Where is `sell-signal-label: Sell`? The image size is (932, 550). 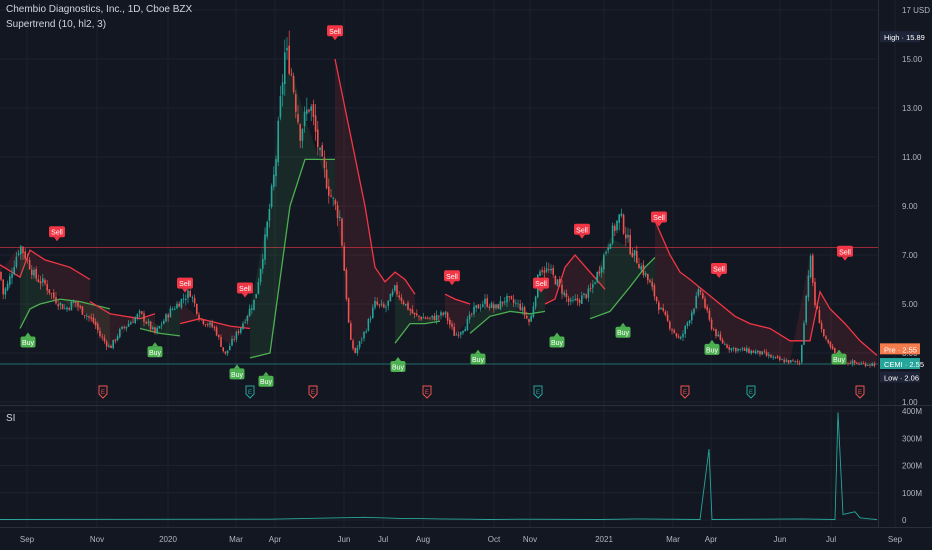 sell-signal-label: Sell is located at coordinates (245, 289).